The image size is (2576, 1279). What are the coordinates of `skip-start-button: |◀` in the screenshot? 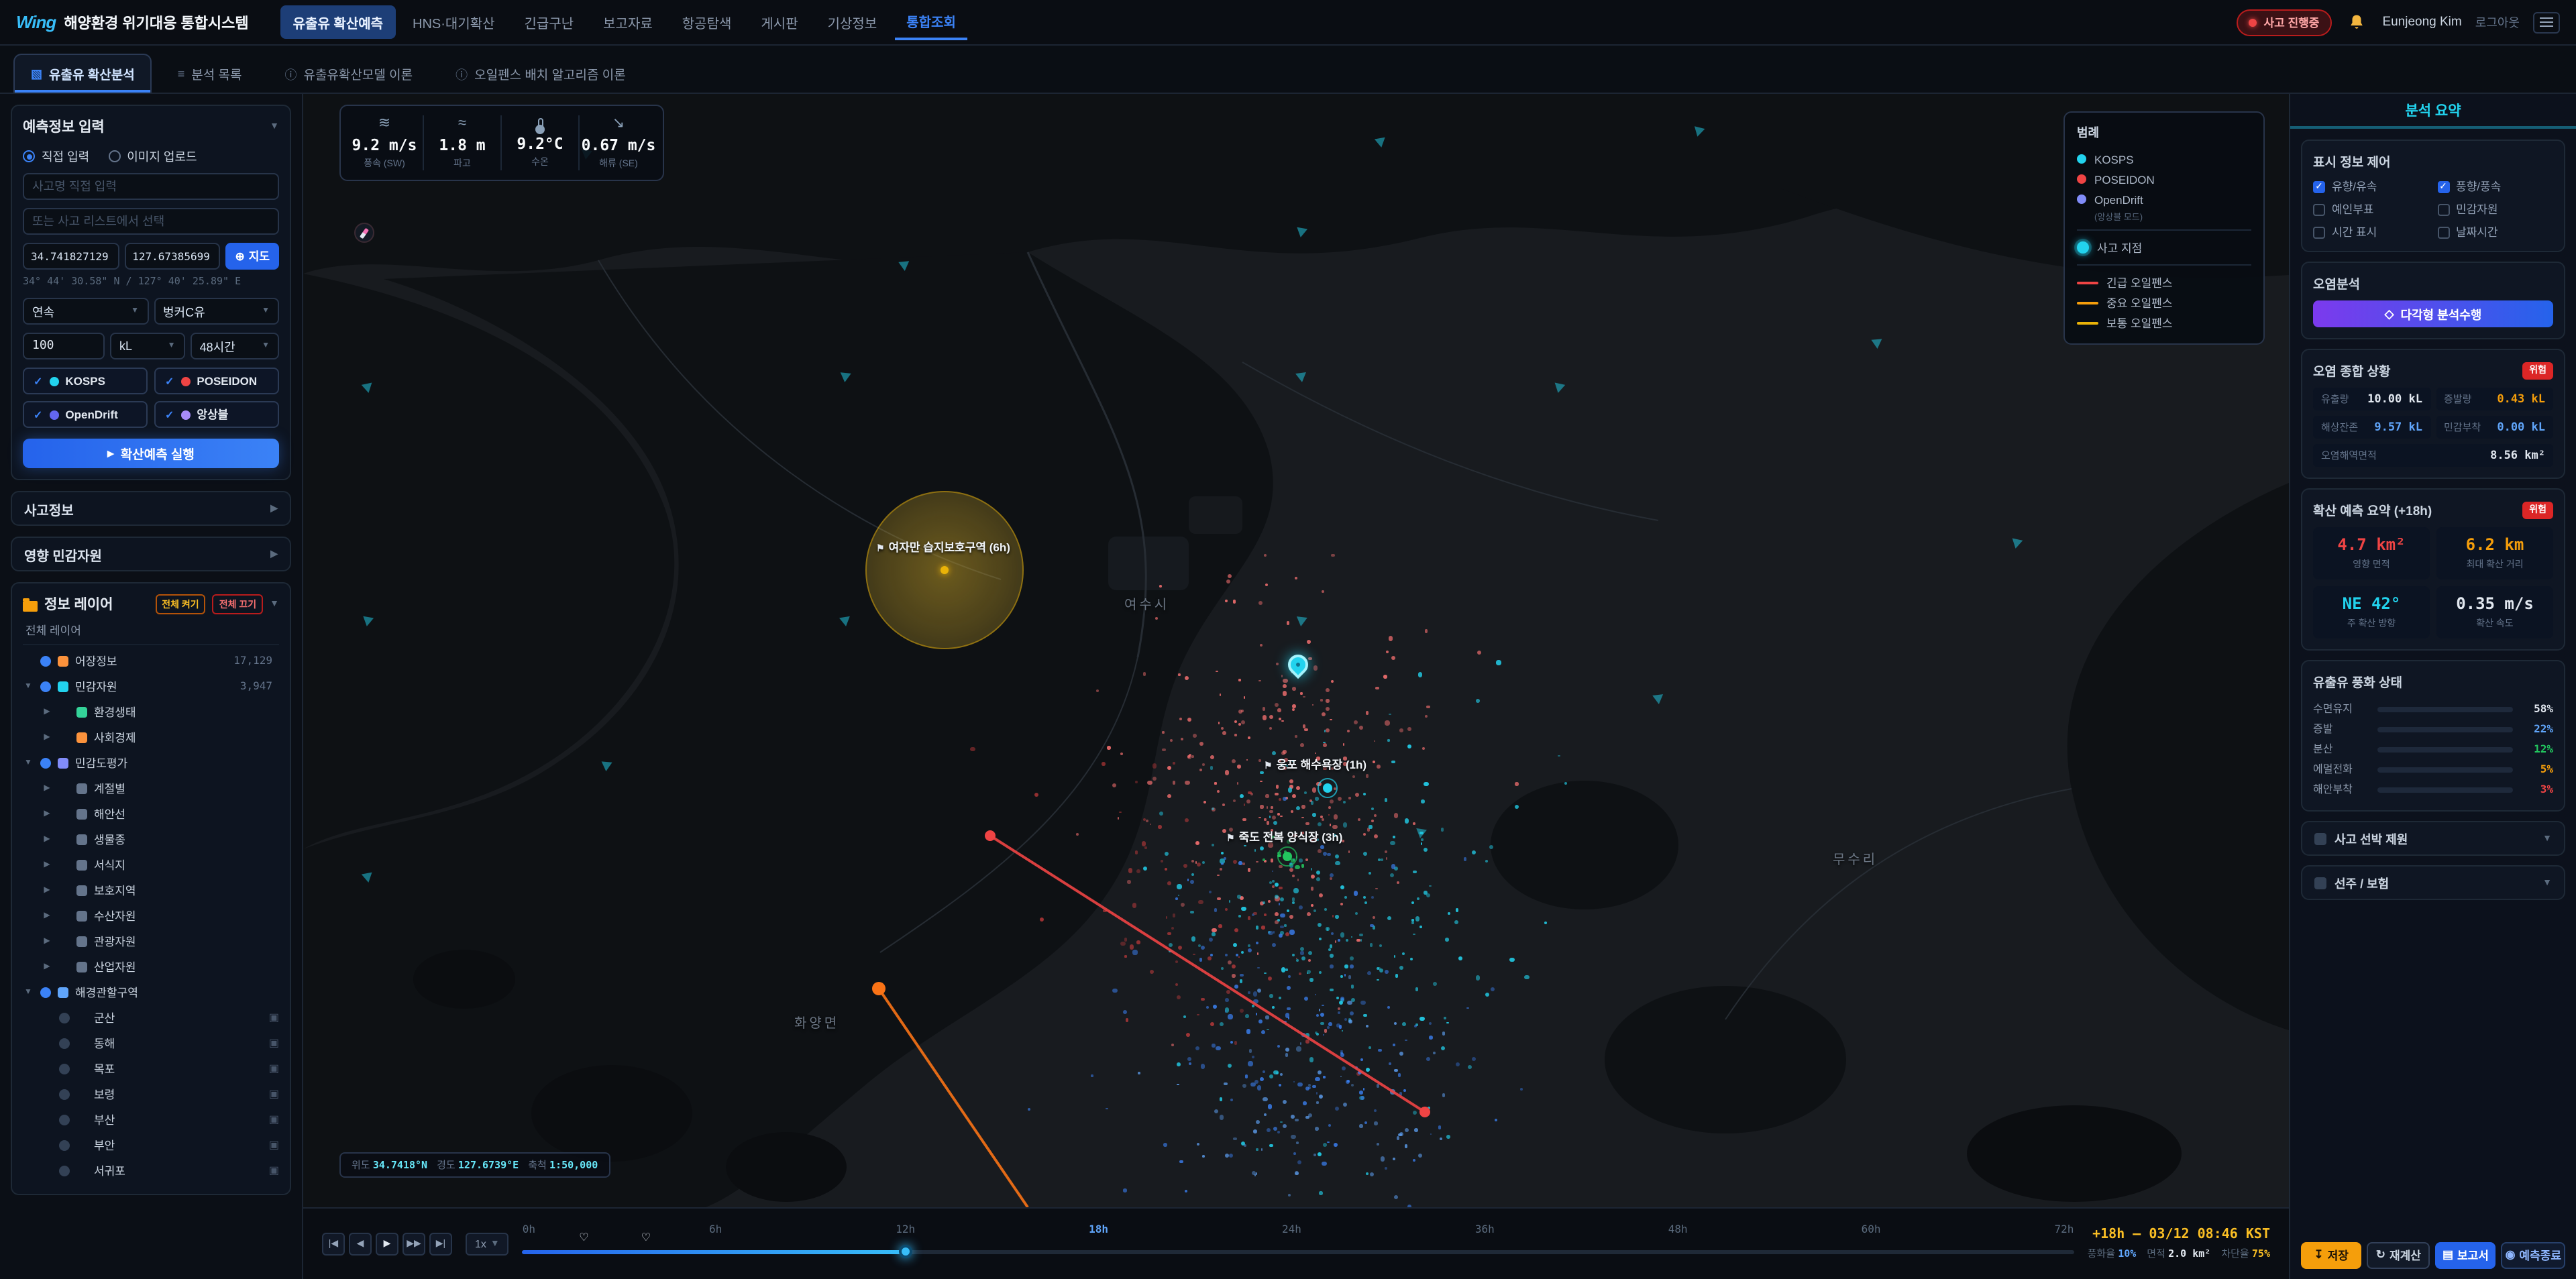 It's located at (333, 1243).